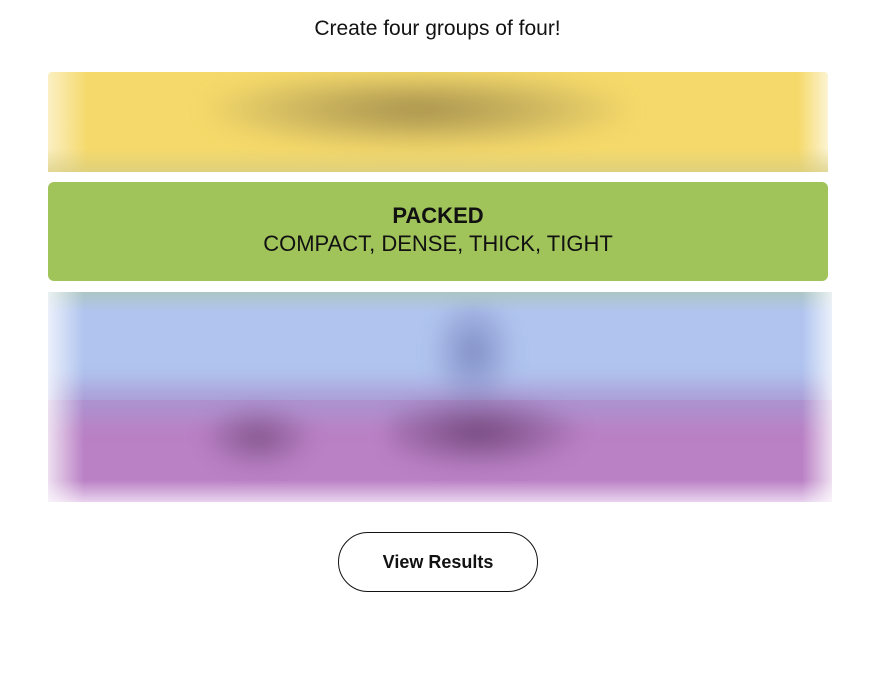  What do you see at coordinates (438, 215) in the screenshot?
I see `group-category-title: PACKED` at bounding box center [438, 215].